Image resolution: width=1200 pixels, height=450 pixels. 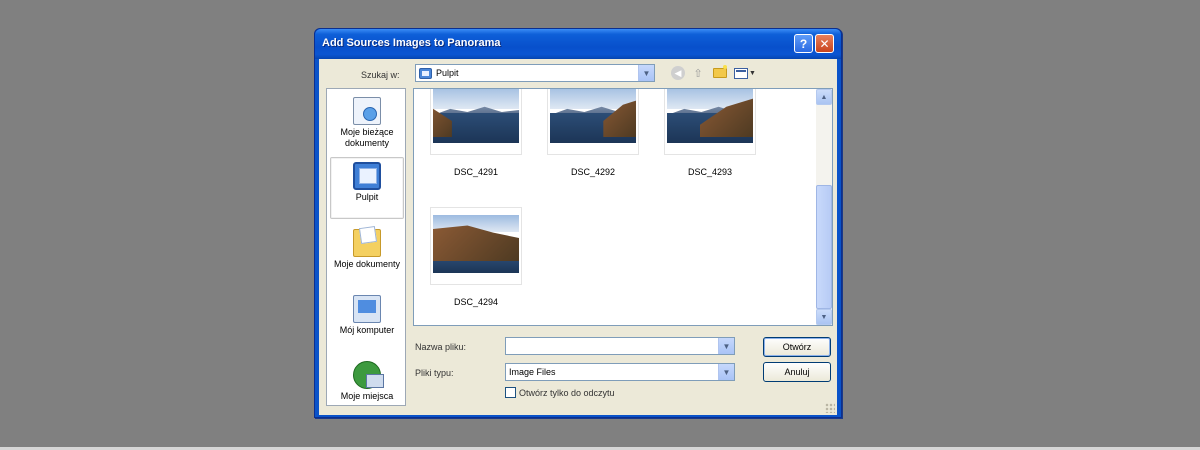 I want to click on views-menu-icon, so click(x=741, y=73).